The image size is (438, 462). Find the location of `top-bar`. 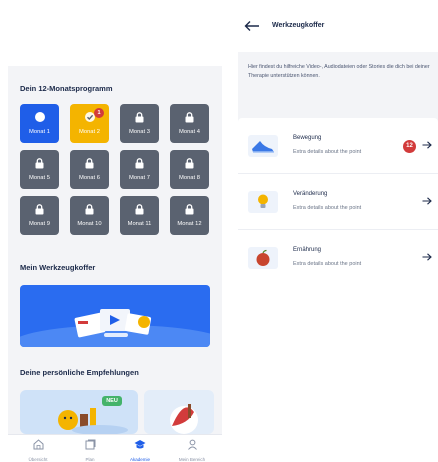

top-bar is located at coordinates (115, 62).